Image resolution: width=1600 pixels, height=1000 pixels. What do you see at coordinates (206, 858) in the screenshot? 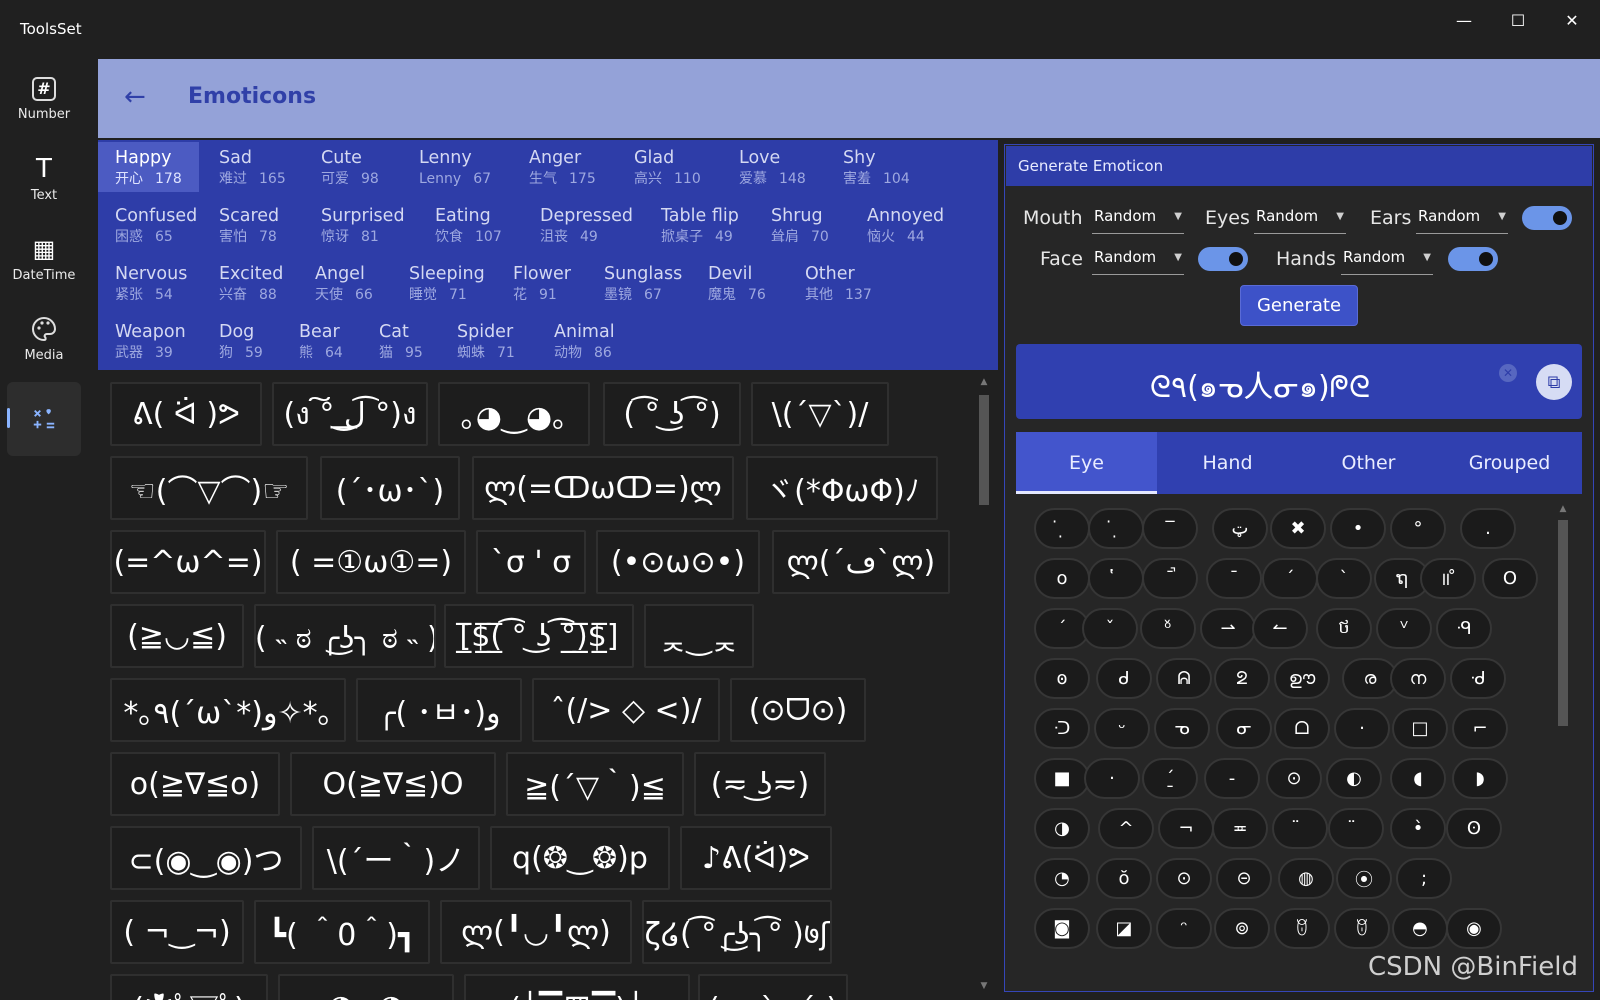
I see `emoticon-tile: ⊂(◉‿◉)つ` at bounding box center [206, 858].